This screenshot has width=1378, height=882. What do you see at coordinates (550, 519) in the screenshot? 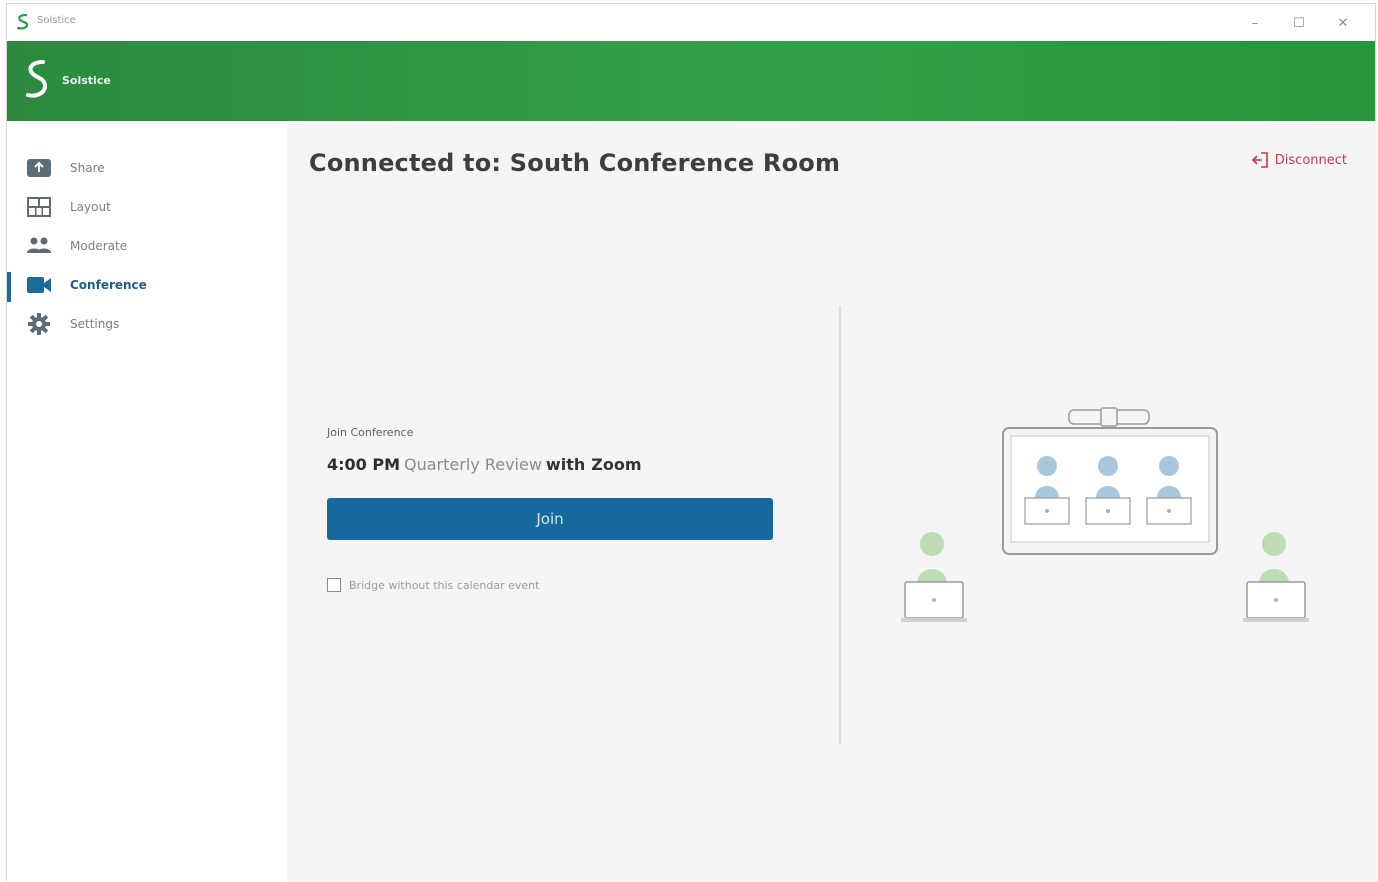
I see `join-button: Join` at bounding box center [550, 519].